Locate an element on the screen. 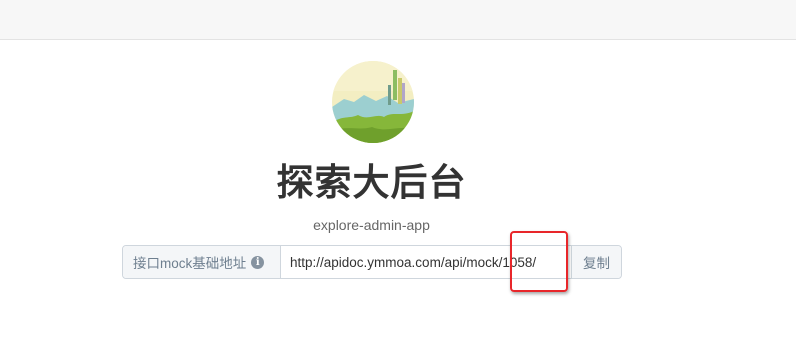  copy-button: 复制 is located at coordinates (596, 262).